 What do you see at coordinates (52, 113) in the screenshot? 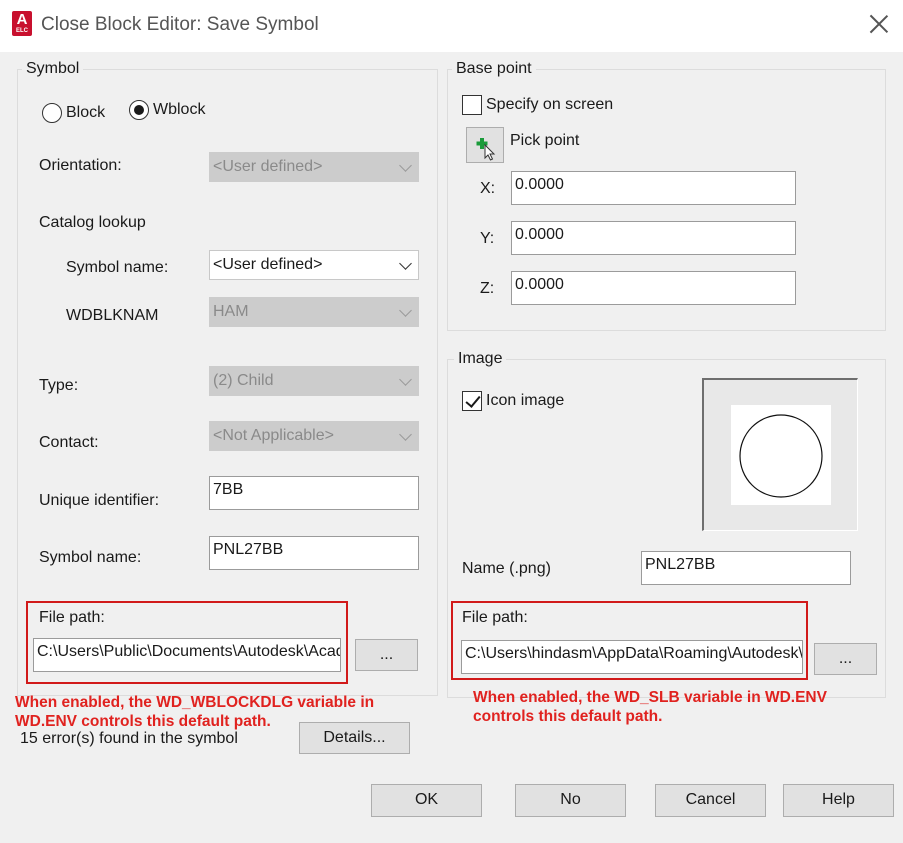
I see `block-radio` at bounding box center [52, 113].